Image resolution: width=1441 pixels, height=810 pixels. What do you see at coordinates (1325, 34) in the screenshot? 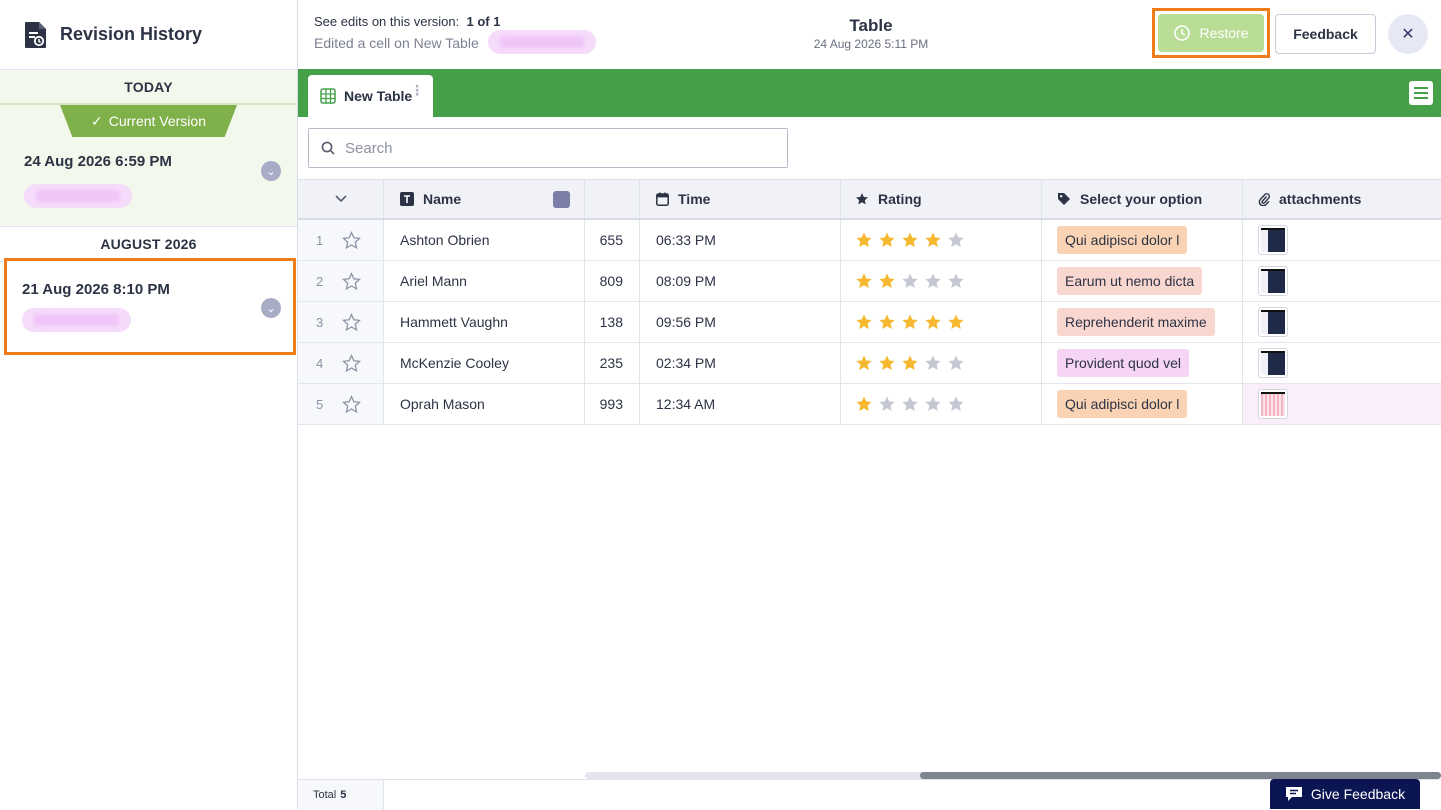
I see `feedback-button: Feedback` at bounding box center [1325, 34].